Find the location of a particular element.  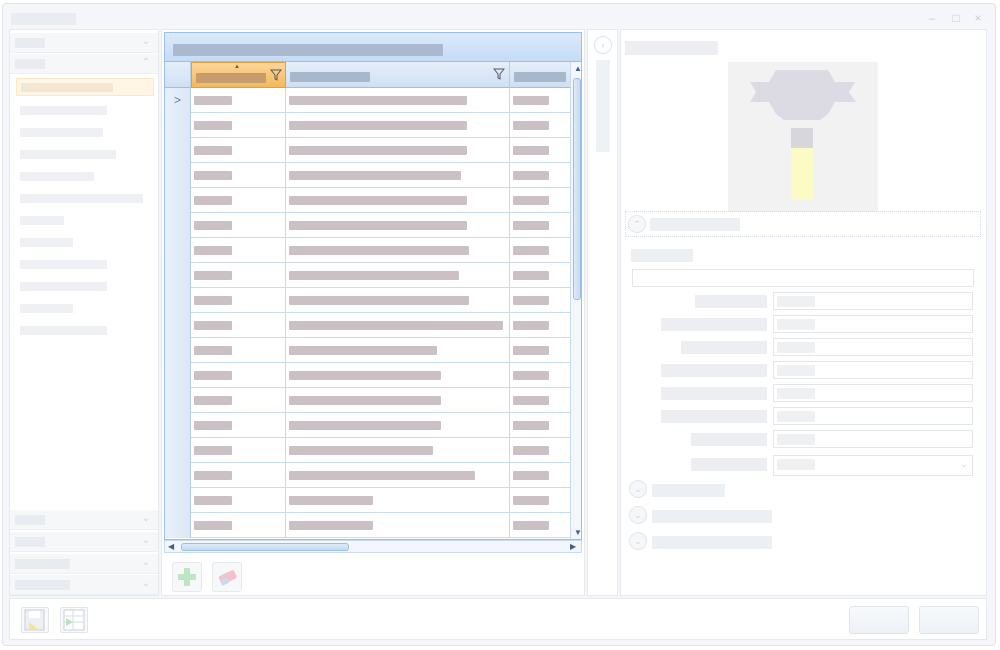

chevron-up-icon: ⌃ is located at coordinates (637, 224).